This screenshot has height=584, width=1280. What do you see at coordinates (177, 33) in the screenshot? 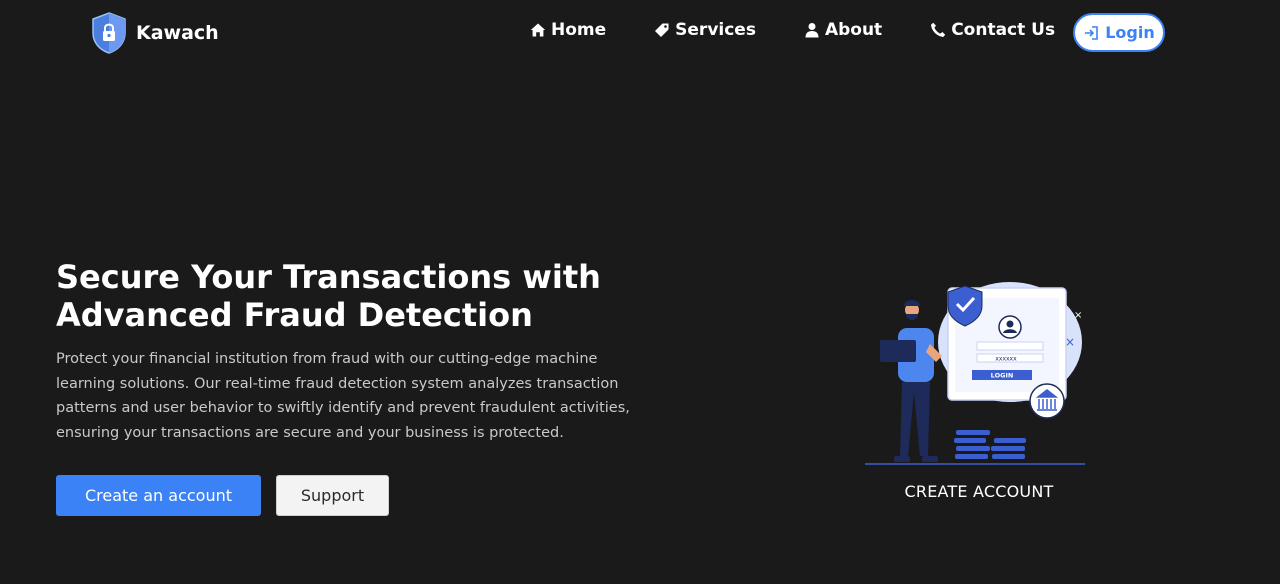
I see `brand-name: Kawach` at bounding box center [177, 33].